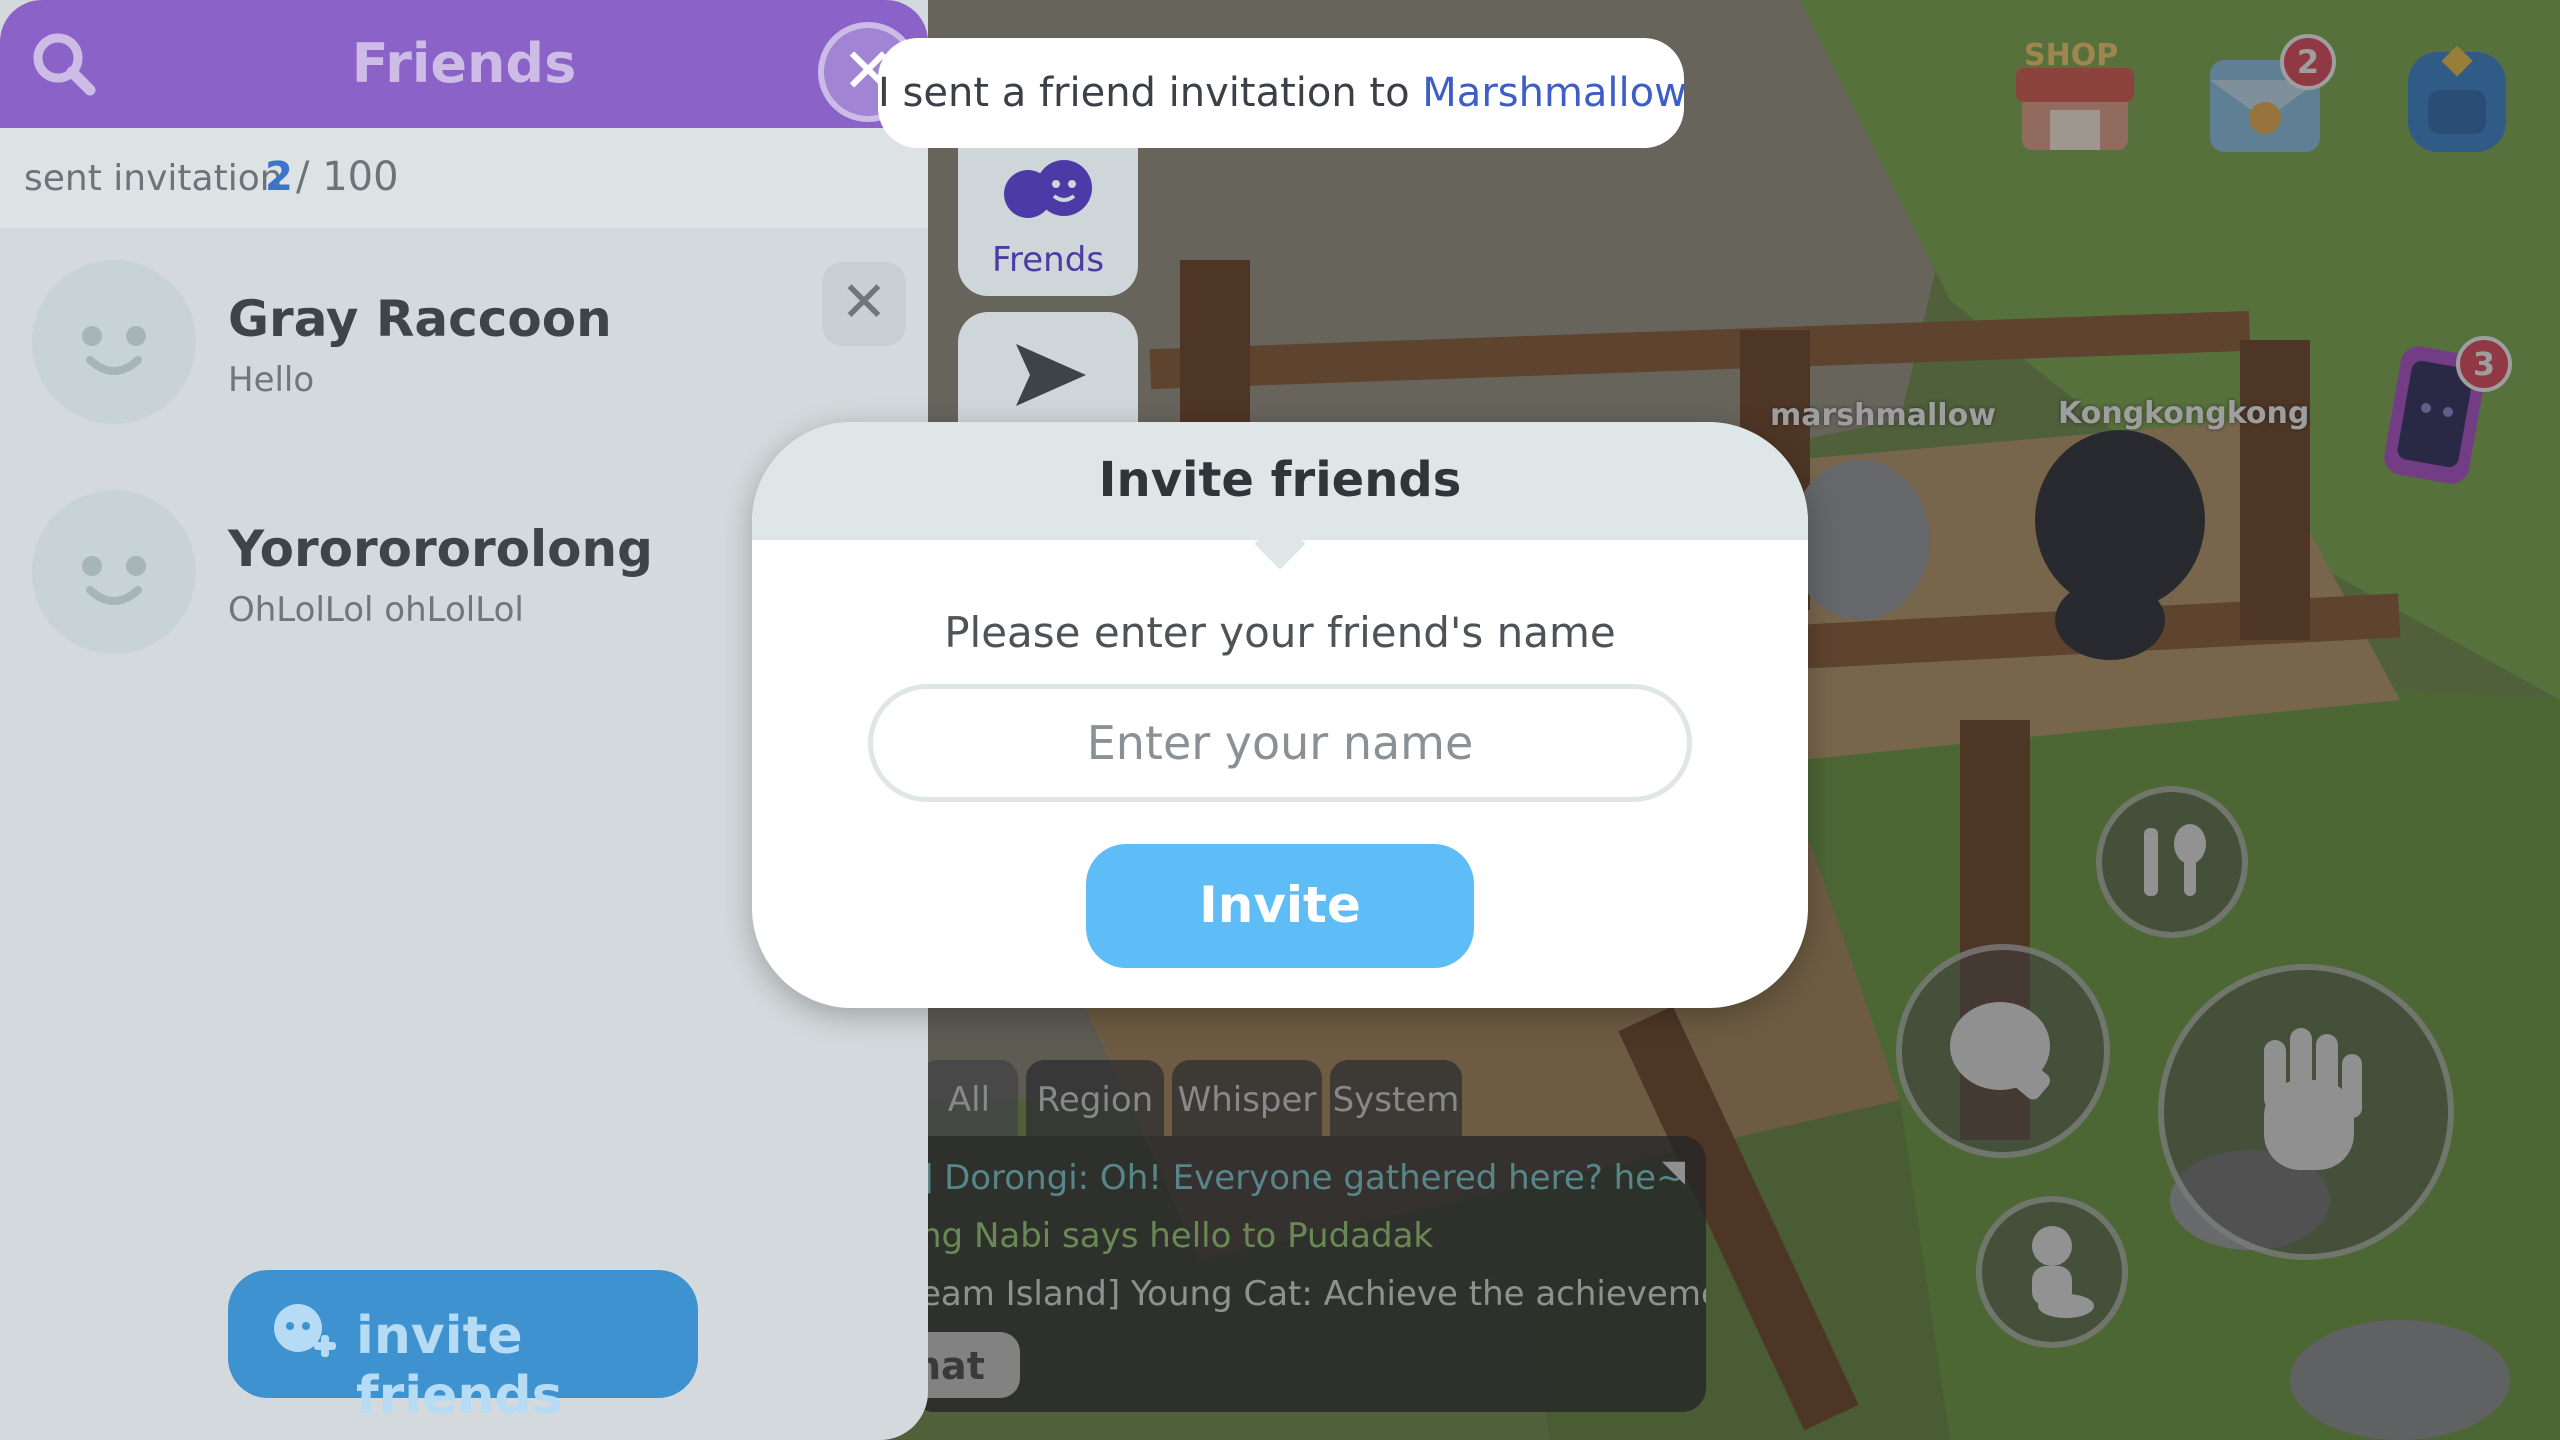 The image size is (2560, 1440). I want to click on close-icon: ✕, so click(864, 302).